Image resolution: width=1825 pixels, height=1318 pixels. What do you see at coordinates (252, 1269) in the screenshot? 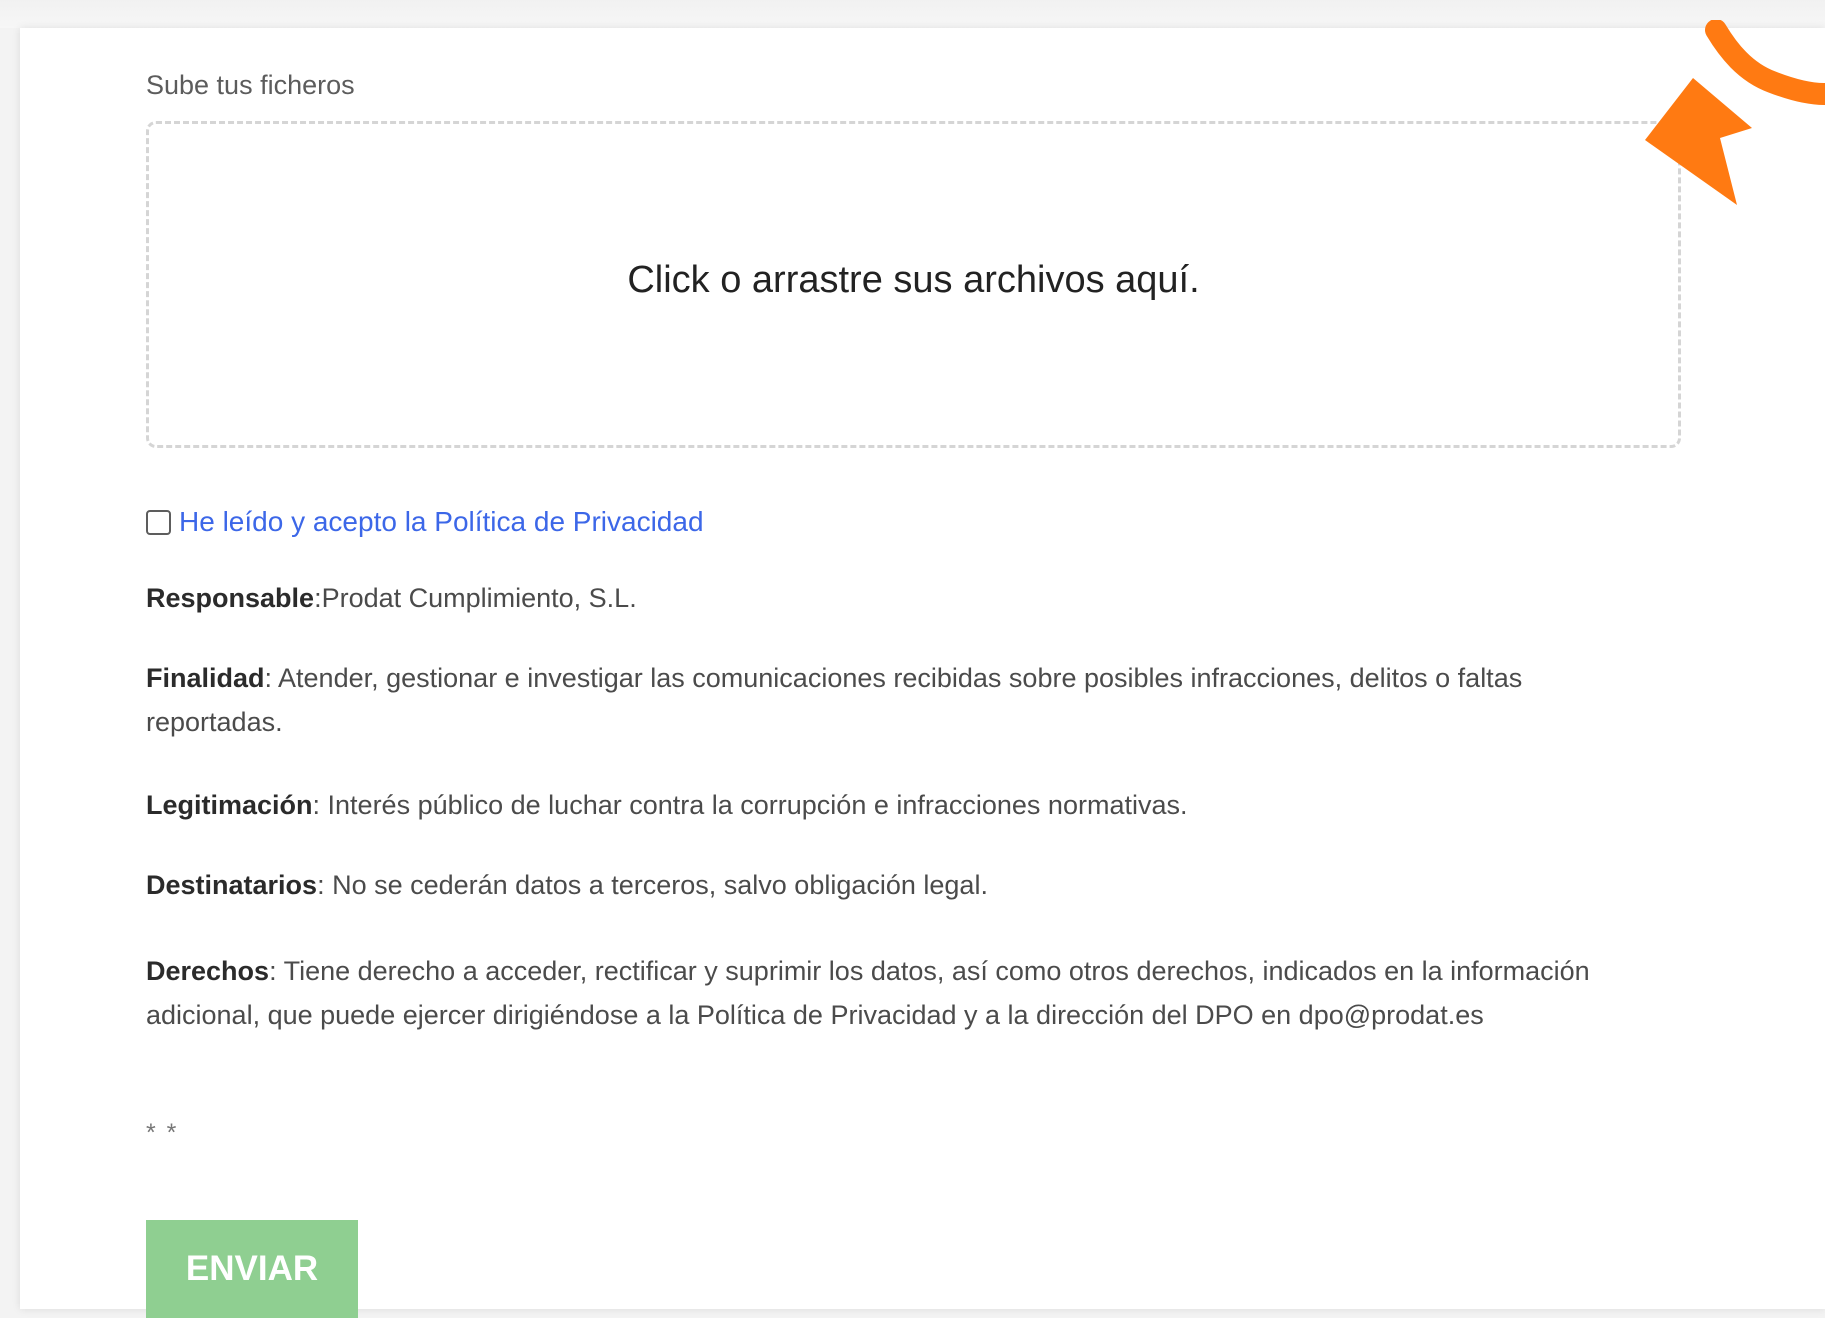
I see `submit-button: ENVIAR` at bounding box center [252, 1269].